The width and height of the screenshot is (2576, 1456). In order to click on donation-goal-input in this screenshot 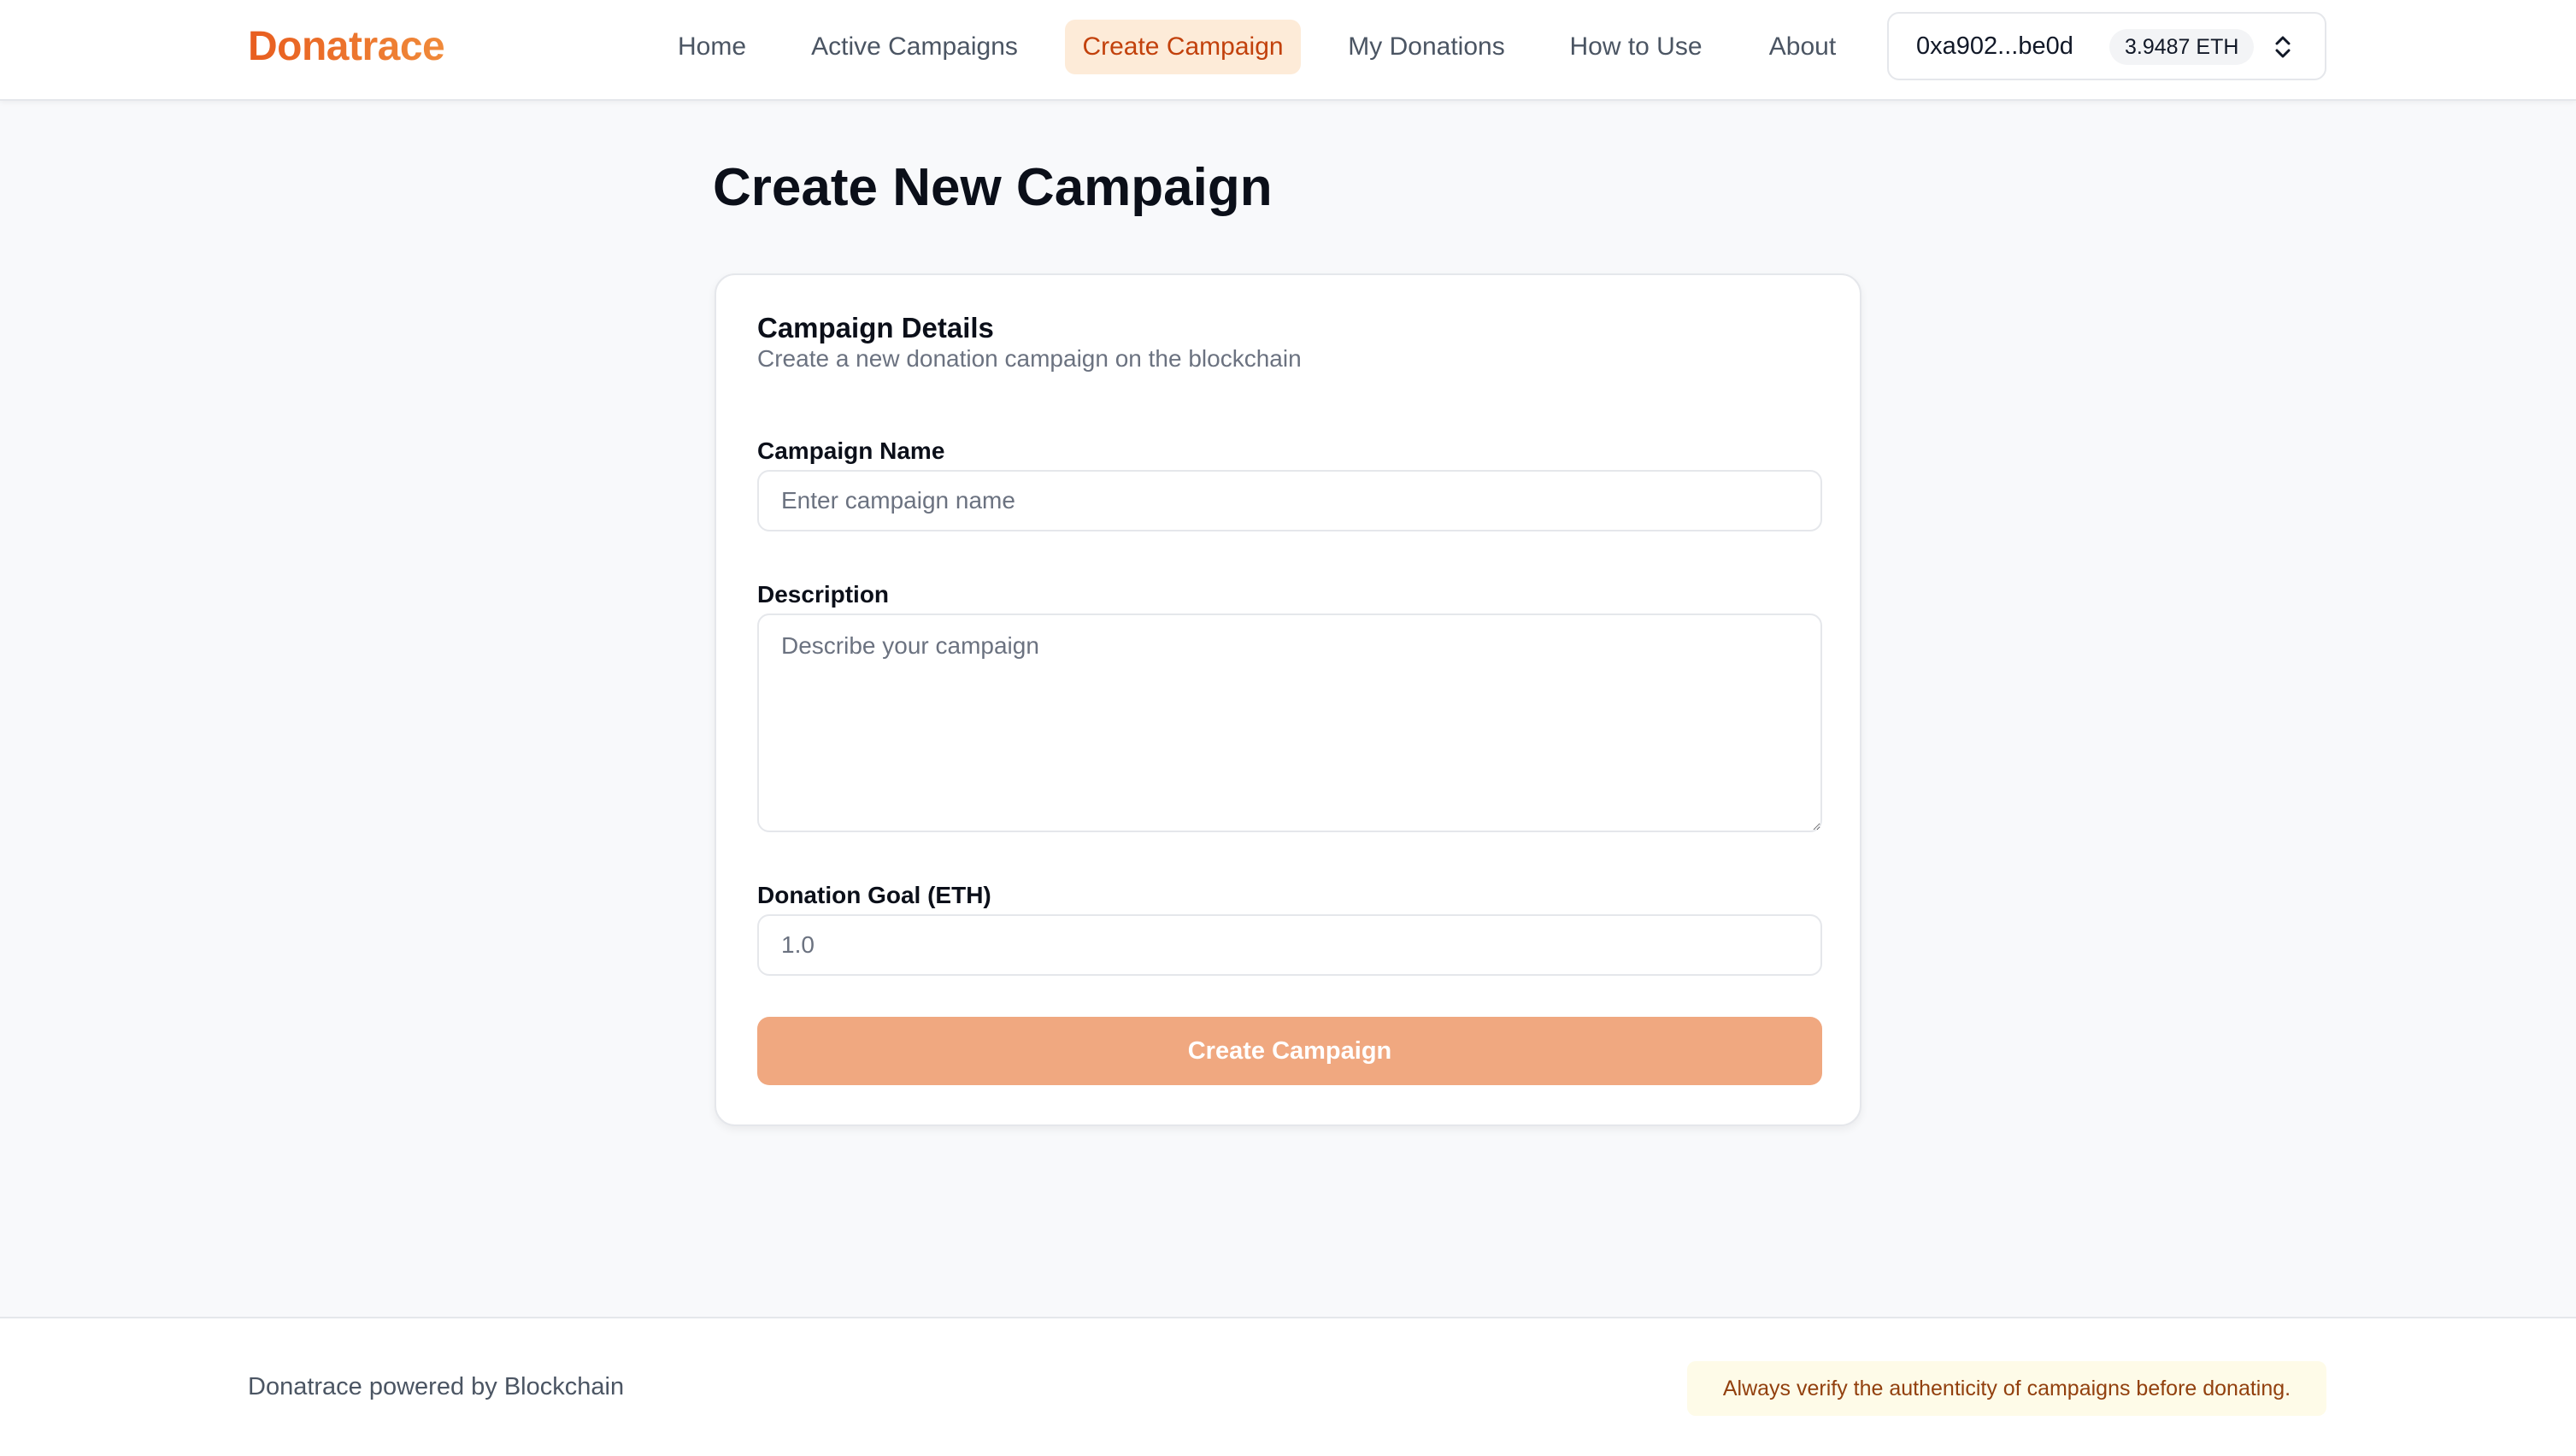, I will do `click(1289, 945)`.